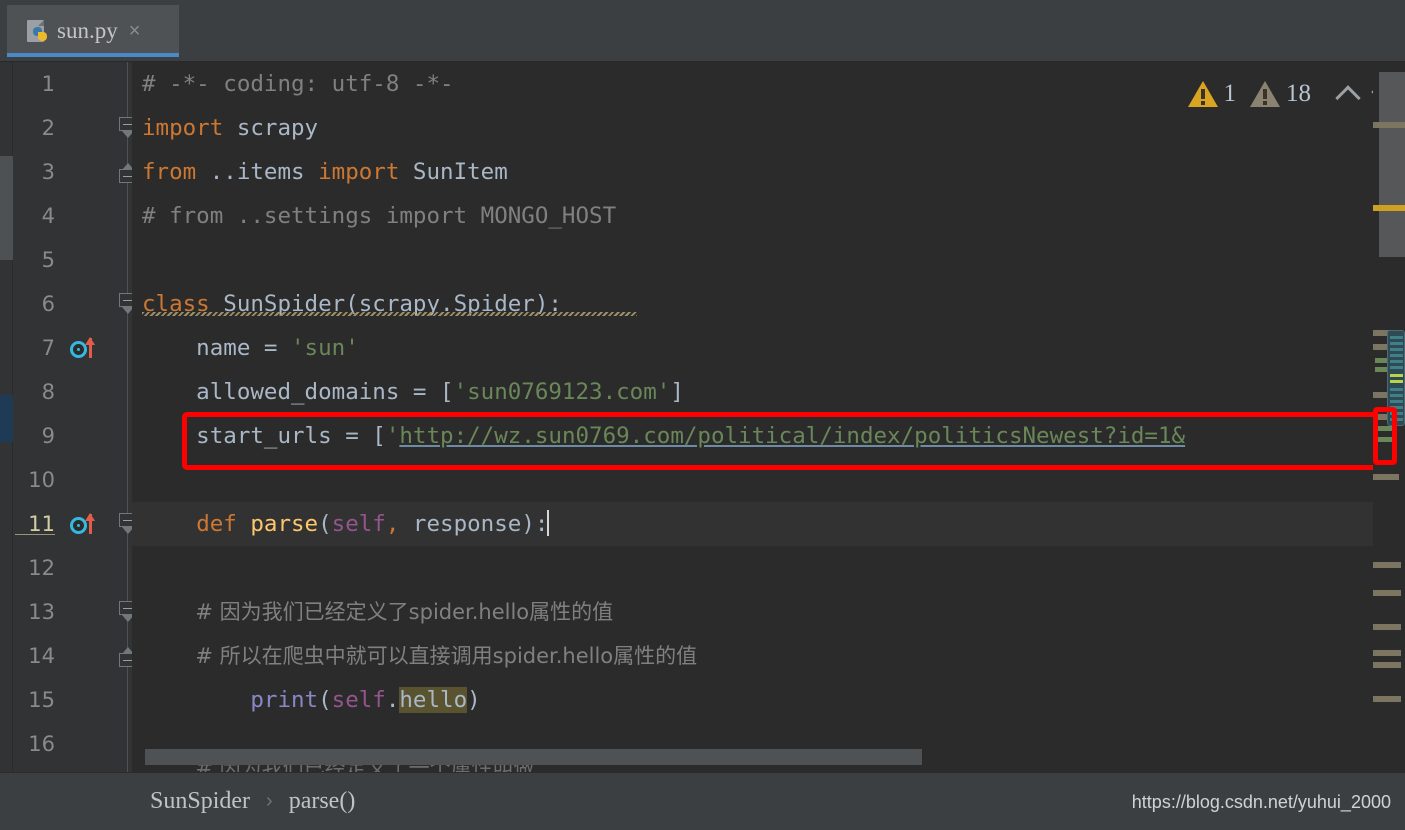  What do you see at coordinates (41, 656) in the screenshot?
I see `line-number: 14` at bounding box center [41, 656].